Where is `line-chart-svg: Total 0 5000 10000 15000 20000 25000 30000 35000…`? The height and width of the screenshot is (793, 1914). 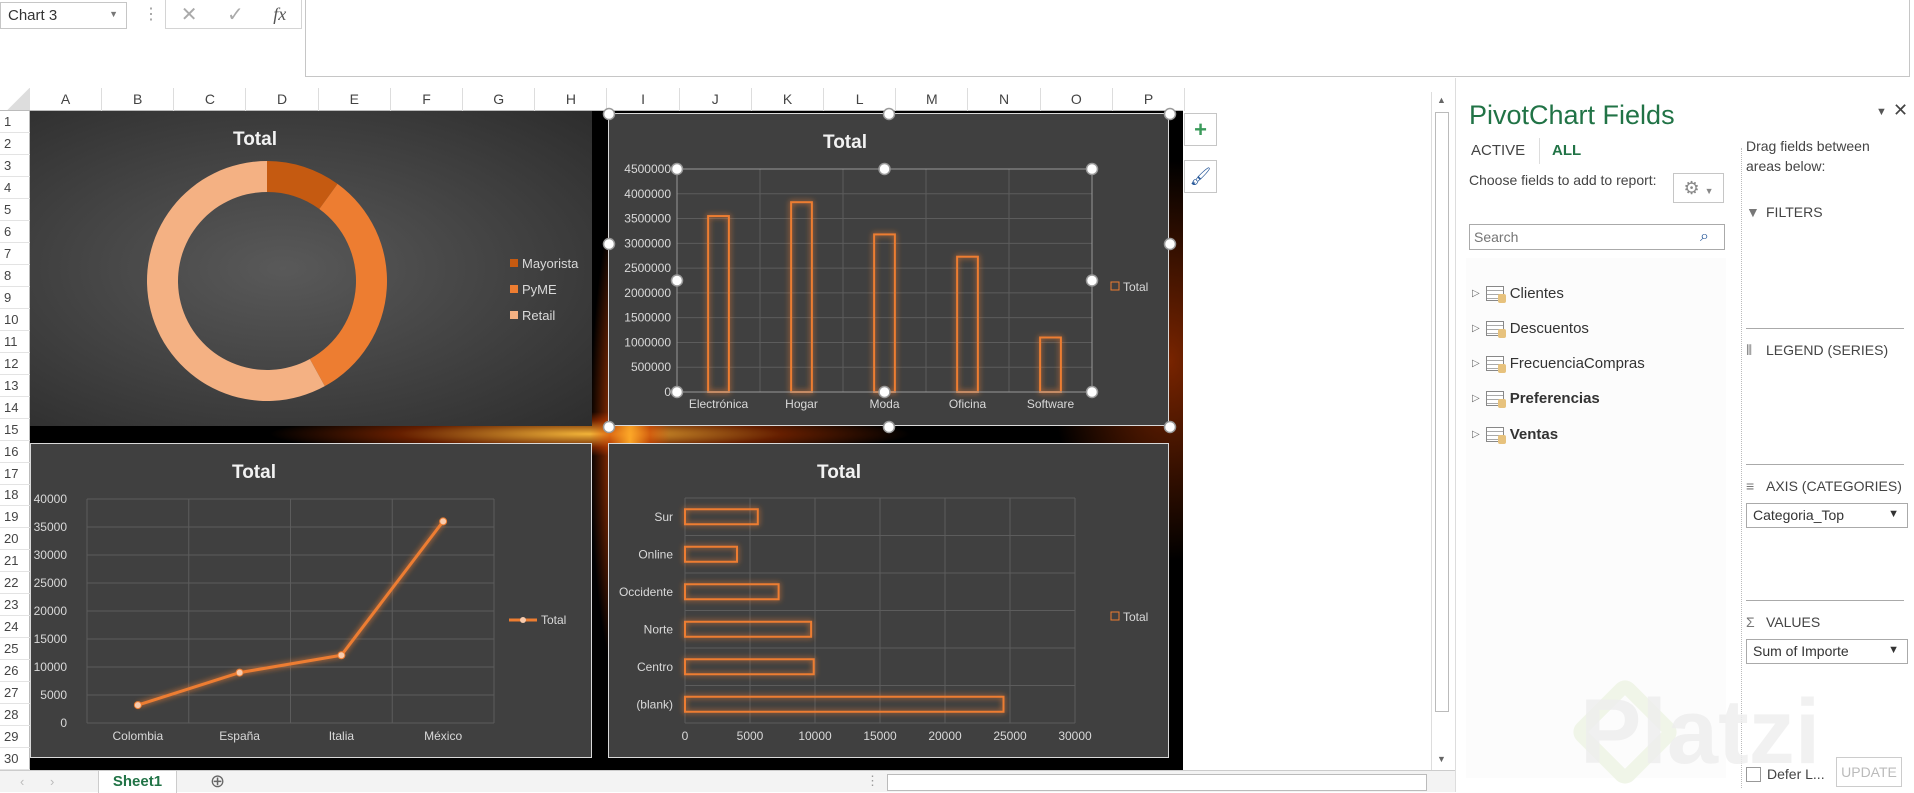
line-chart-svg: Total 0 5000 10000 15000 20000 25000 30000 35000… is located at coordinates (300, 602).